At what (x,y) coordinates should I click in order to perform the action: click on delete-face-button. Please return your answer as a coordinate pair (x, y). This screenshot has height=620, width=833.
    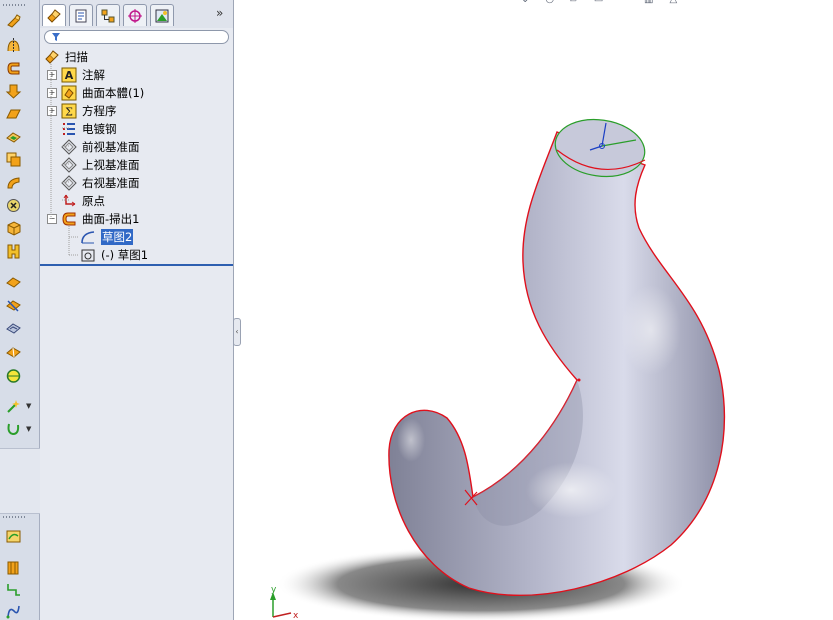
    Looking at the image, I should click on (13, 205).